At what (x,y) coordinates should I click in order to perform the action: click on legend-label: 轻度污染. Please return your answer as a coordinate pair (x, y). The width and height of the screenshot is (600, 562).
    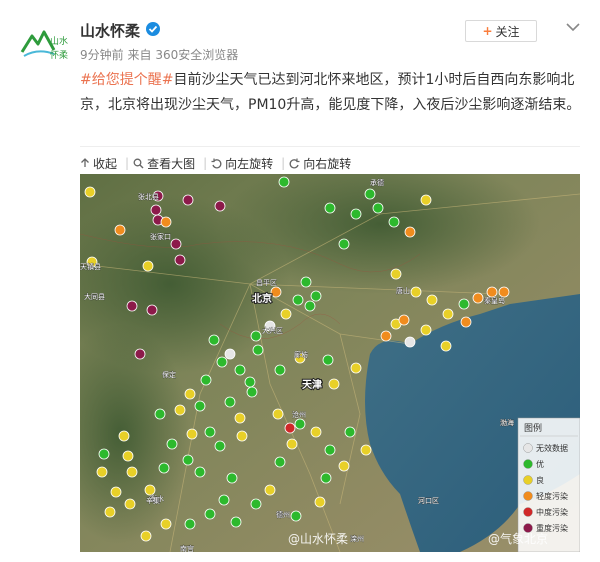
    Looking at the image, I should click on (552, 496).